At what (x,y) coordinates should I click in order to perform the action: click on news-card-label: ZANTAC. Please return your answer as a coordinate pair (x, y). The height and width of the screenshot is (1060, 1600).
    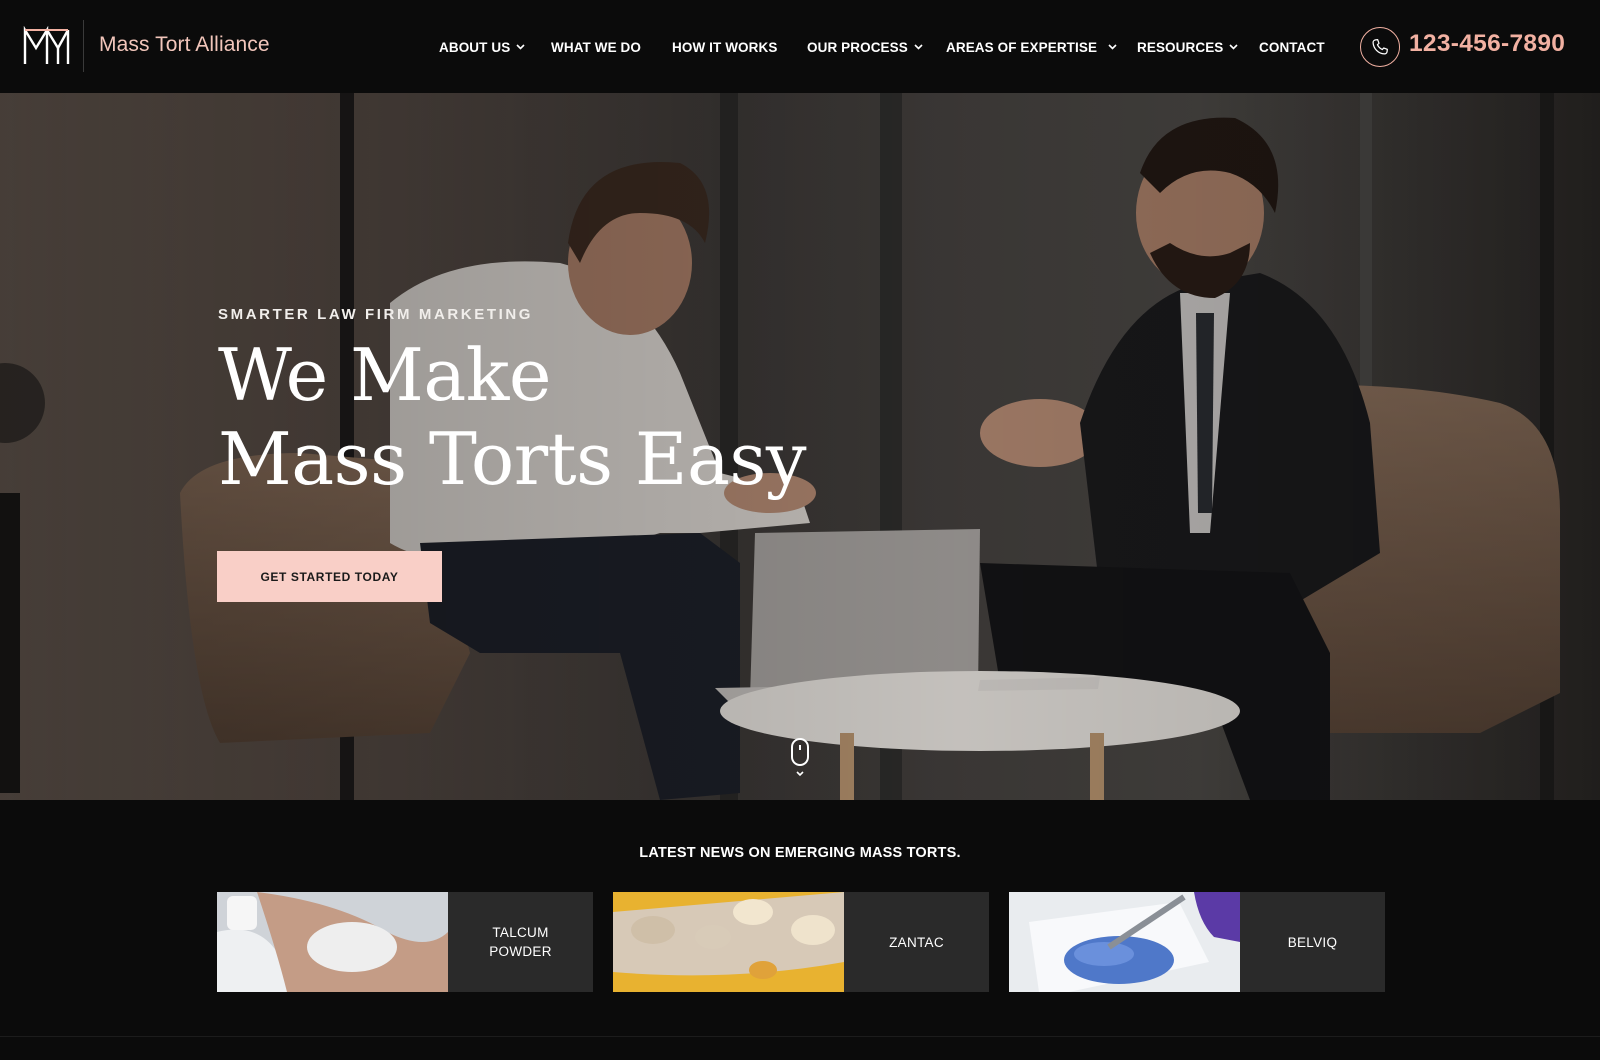
    Looking at the image, I should click on (916, 942).